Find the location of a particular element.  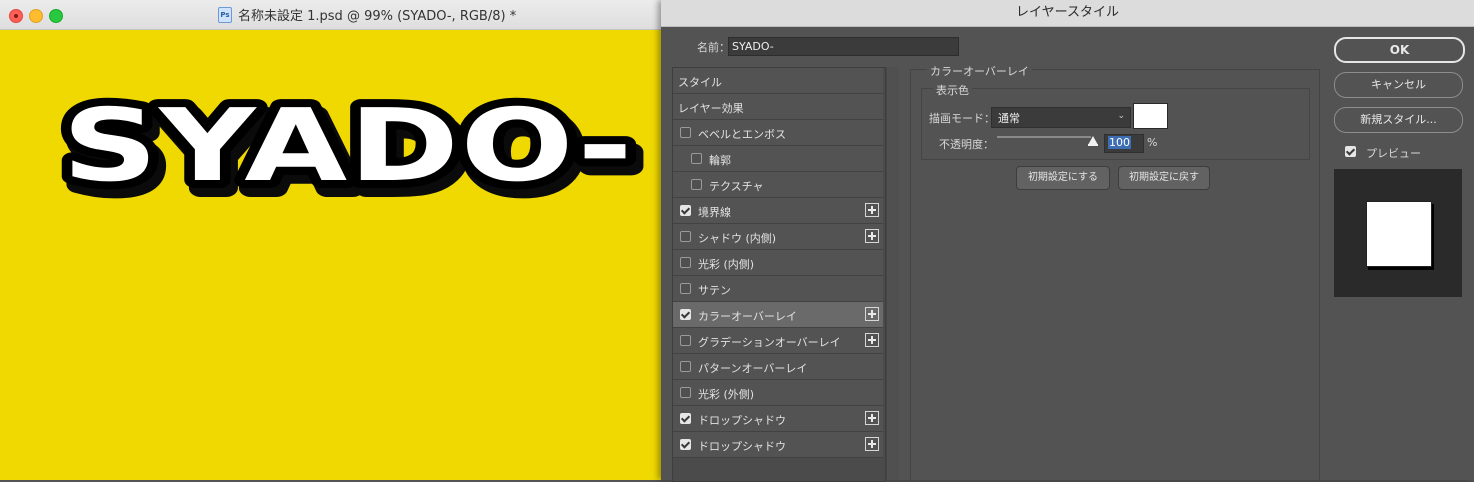

blend-mode-select: 通常 ⌄ is located at coordinates (1061, 117).